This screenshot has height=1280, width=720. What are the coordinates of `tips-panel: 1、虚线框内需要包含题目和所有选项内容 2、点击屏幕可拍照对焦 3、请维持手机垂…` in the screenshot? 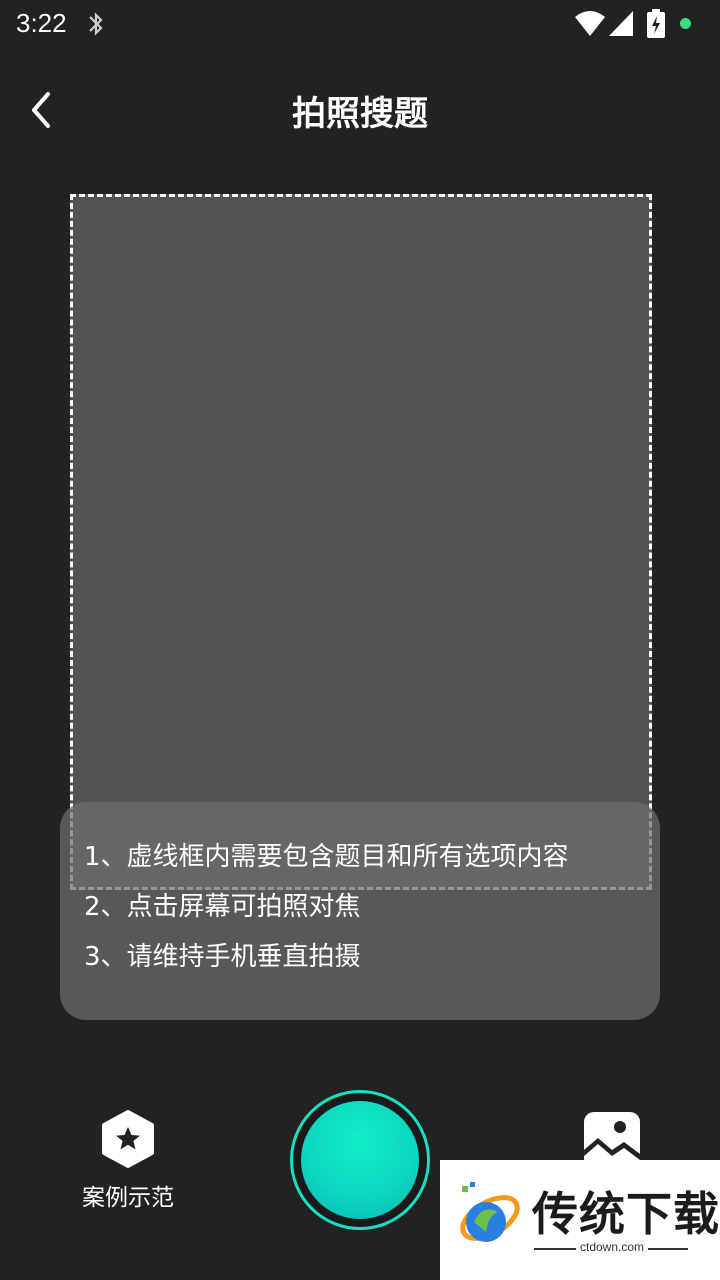 It's located at (360, 911).